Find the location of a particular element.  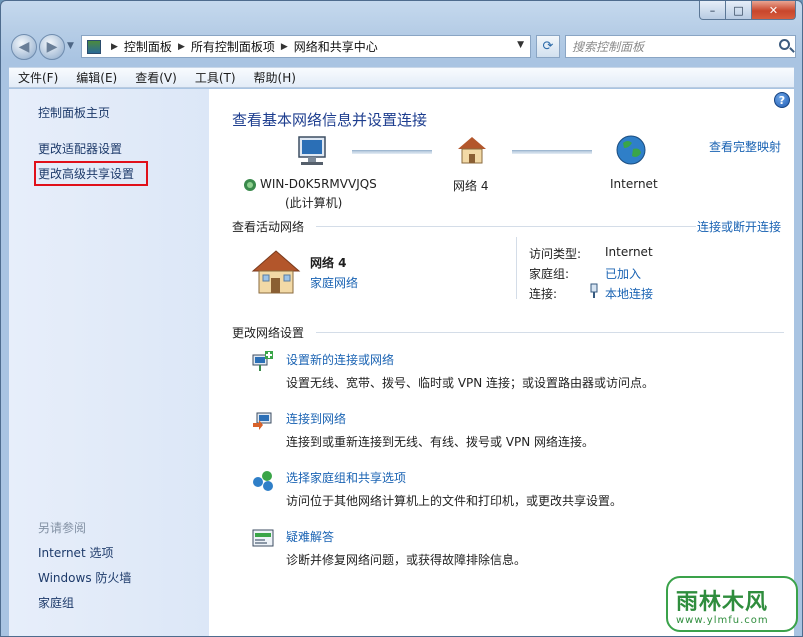

access-type-label: 访问类型: is located at coordinates (555, 254).